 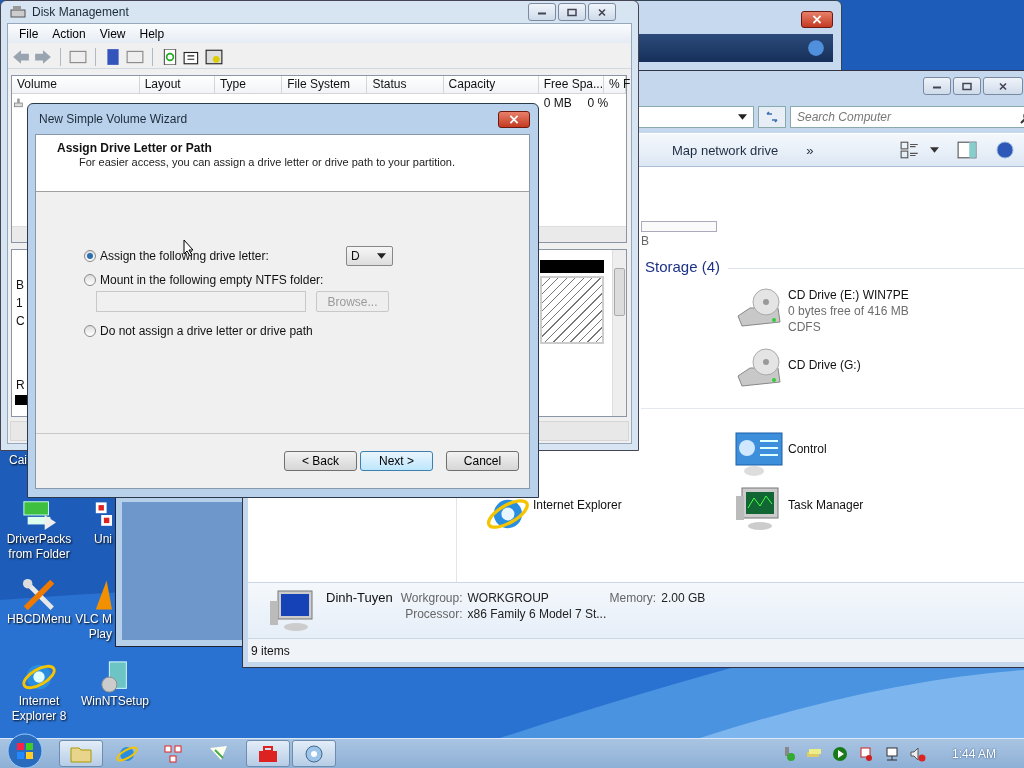 I want to click on column-header: Type, so click(x=248, y=84).